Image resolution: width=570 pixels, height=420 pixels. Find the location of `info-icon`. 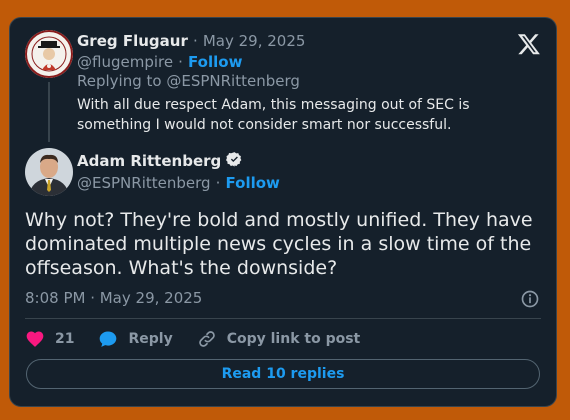

info-icon is located at coordinates (530, 299).